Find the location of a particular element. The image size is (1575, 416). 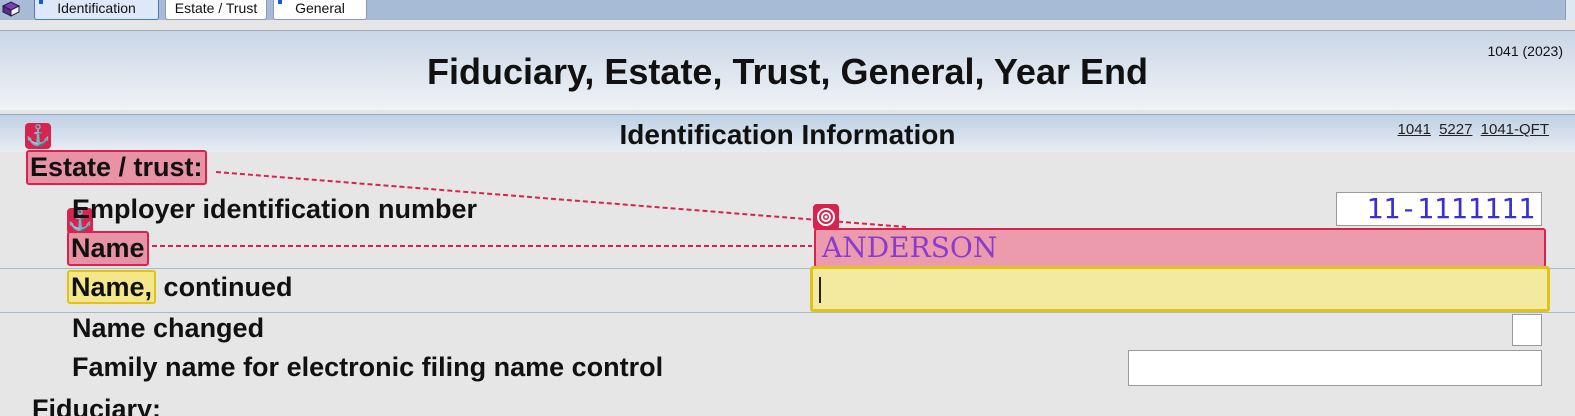

tab-label: Estate / Trust is located at coordinates (216, 8).